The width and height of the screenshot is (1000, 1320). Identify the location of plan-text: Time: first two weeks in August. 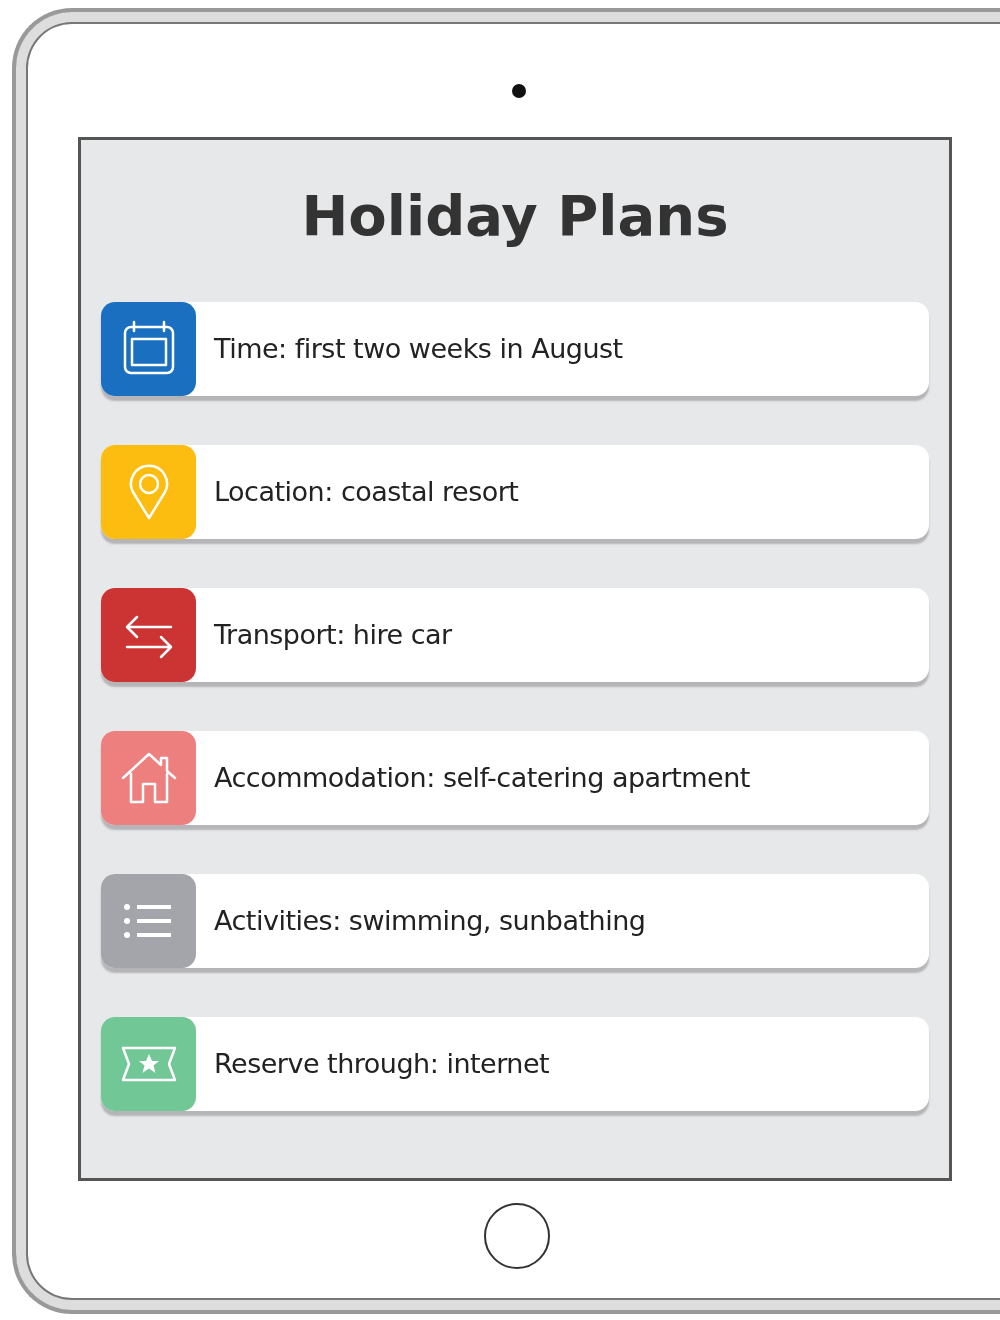
(418, 348).